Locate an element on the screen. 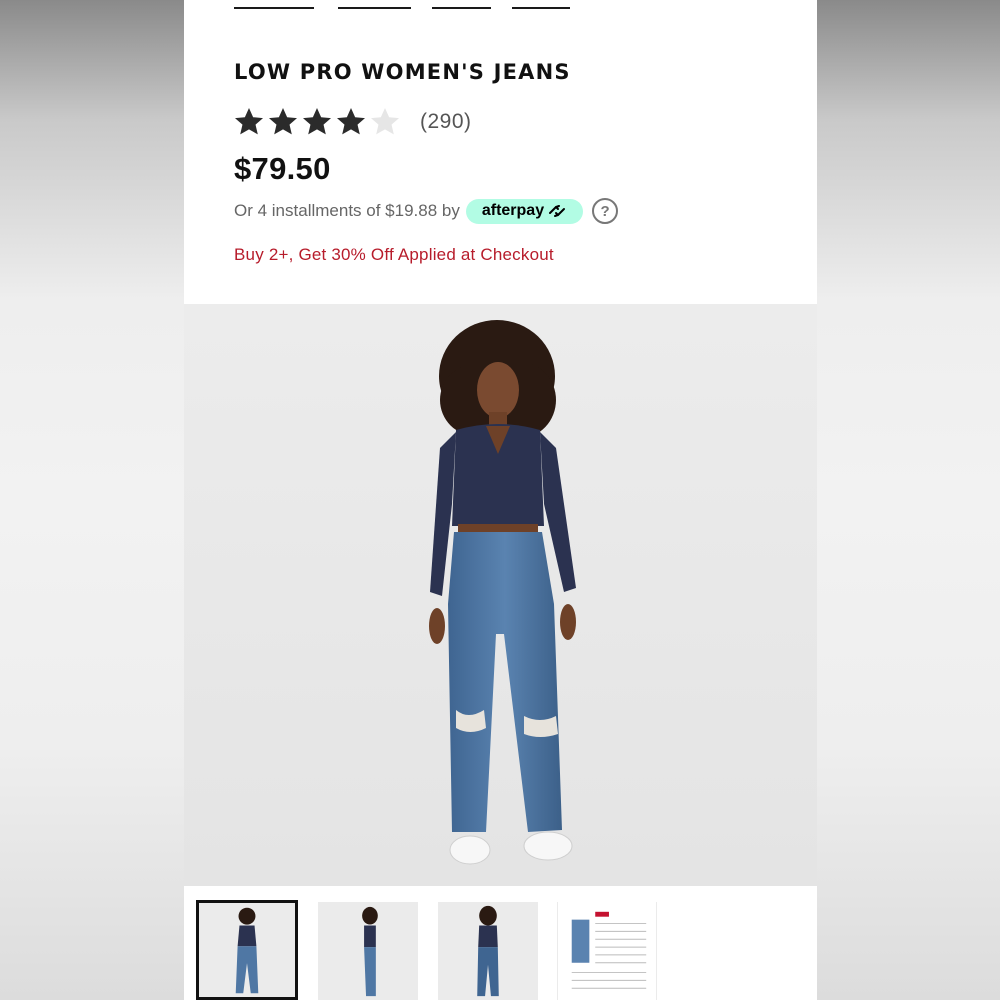 This screenshot has width=1000, height=1000. product-title: LOW PRO WOMEN'S JEANS is located at coordinates (402, 72).